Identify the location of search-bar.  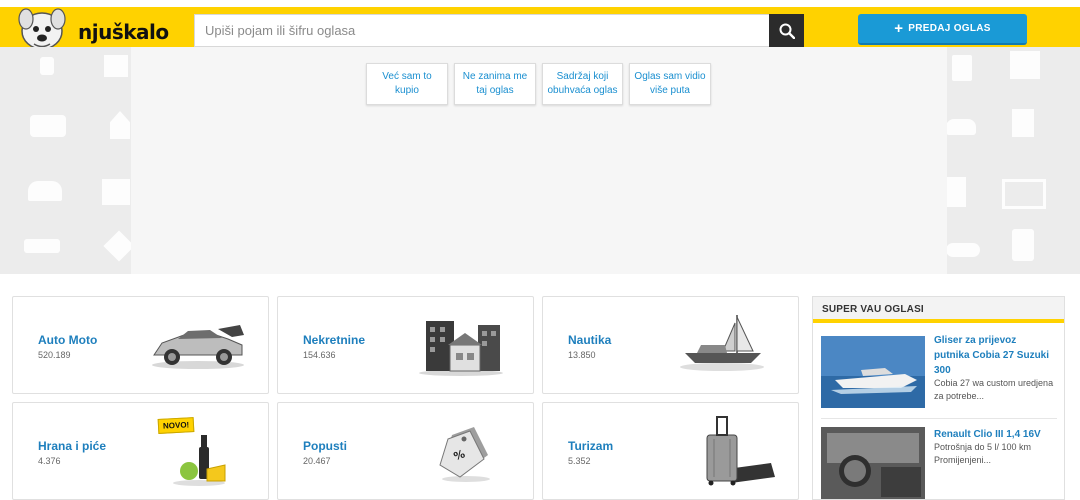
(499, 30).